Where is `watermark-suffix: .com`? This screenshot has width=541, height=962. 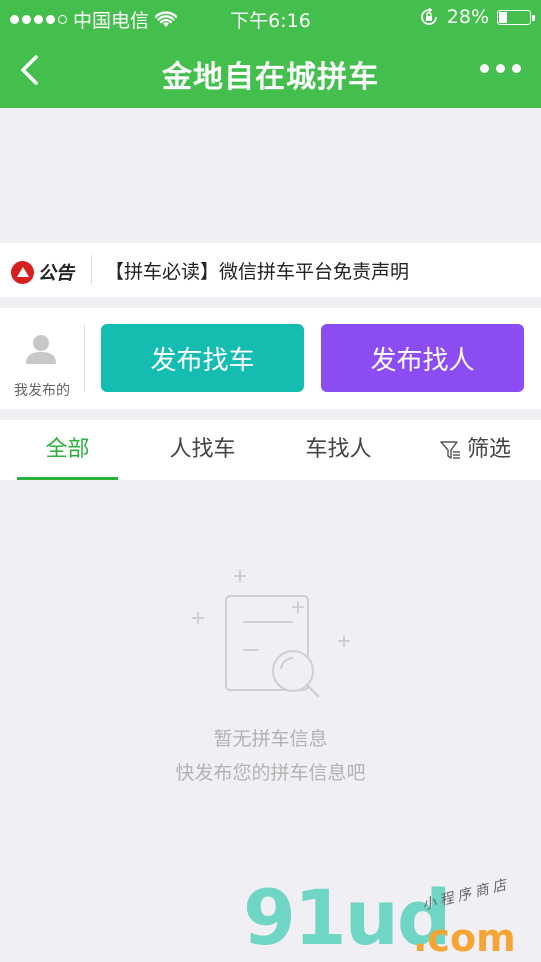 watermark-suffix: .com is located at coordinates (464, 938).